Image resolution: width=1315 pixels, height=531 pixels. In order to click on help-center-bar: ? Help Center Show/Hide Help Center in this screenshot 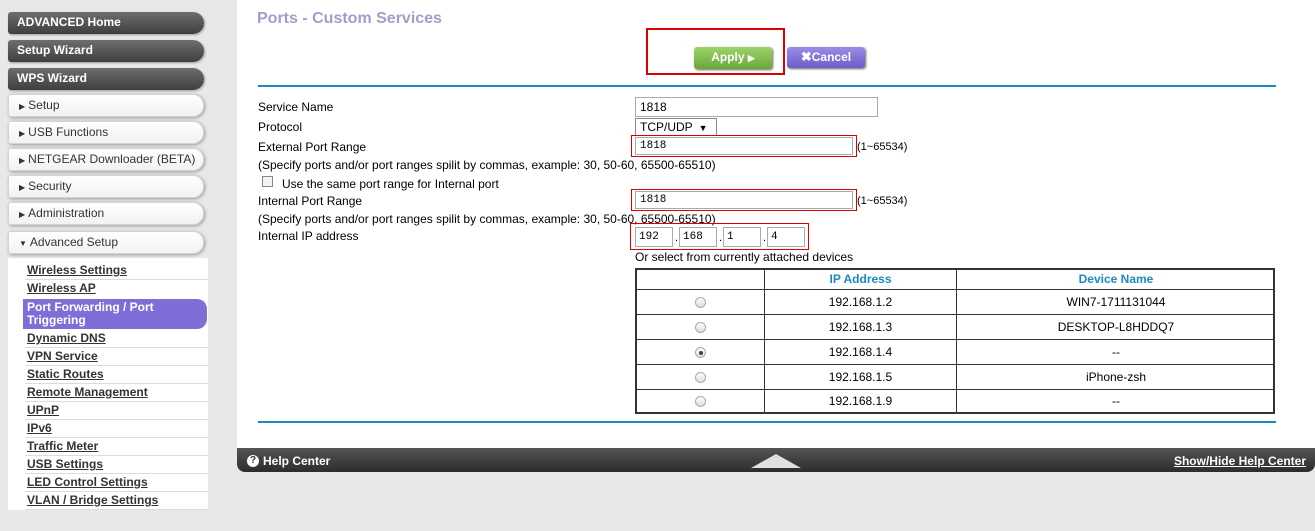, I will do `click(776, 460)`.